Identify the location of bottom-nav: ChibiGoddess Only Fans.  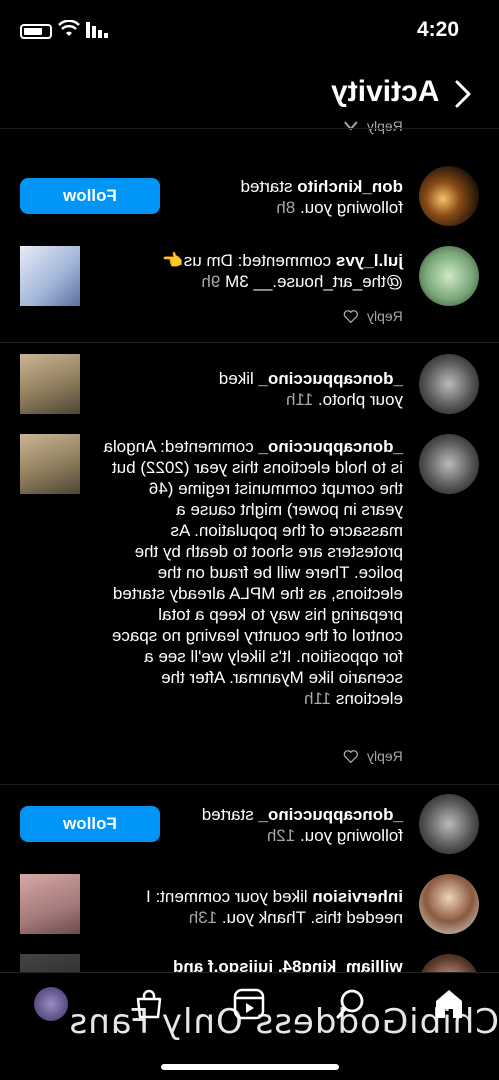
(249, 1026).